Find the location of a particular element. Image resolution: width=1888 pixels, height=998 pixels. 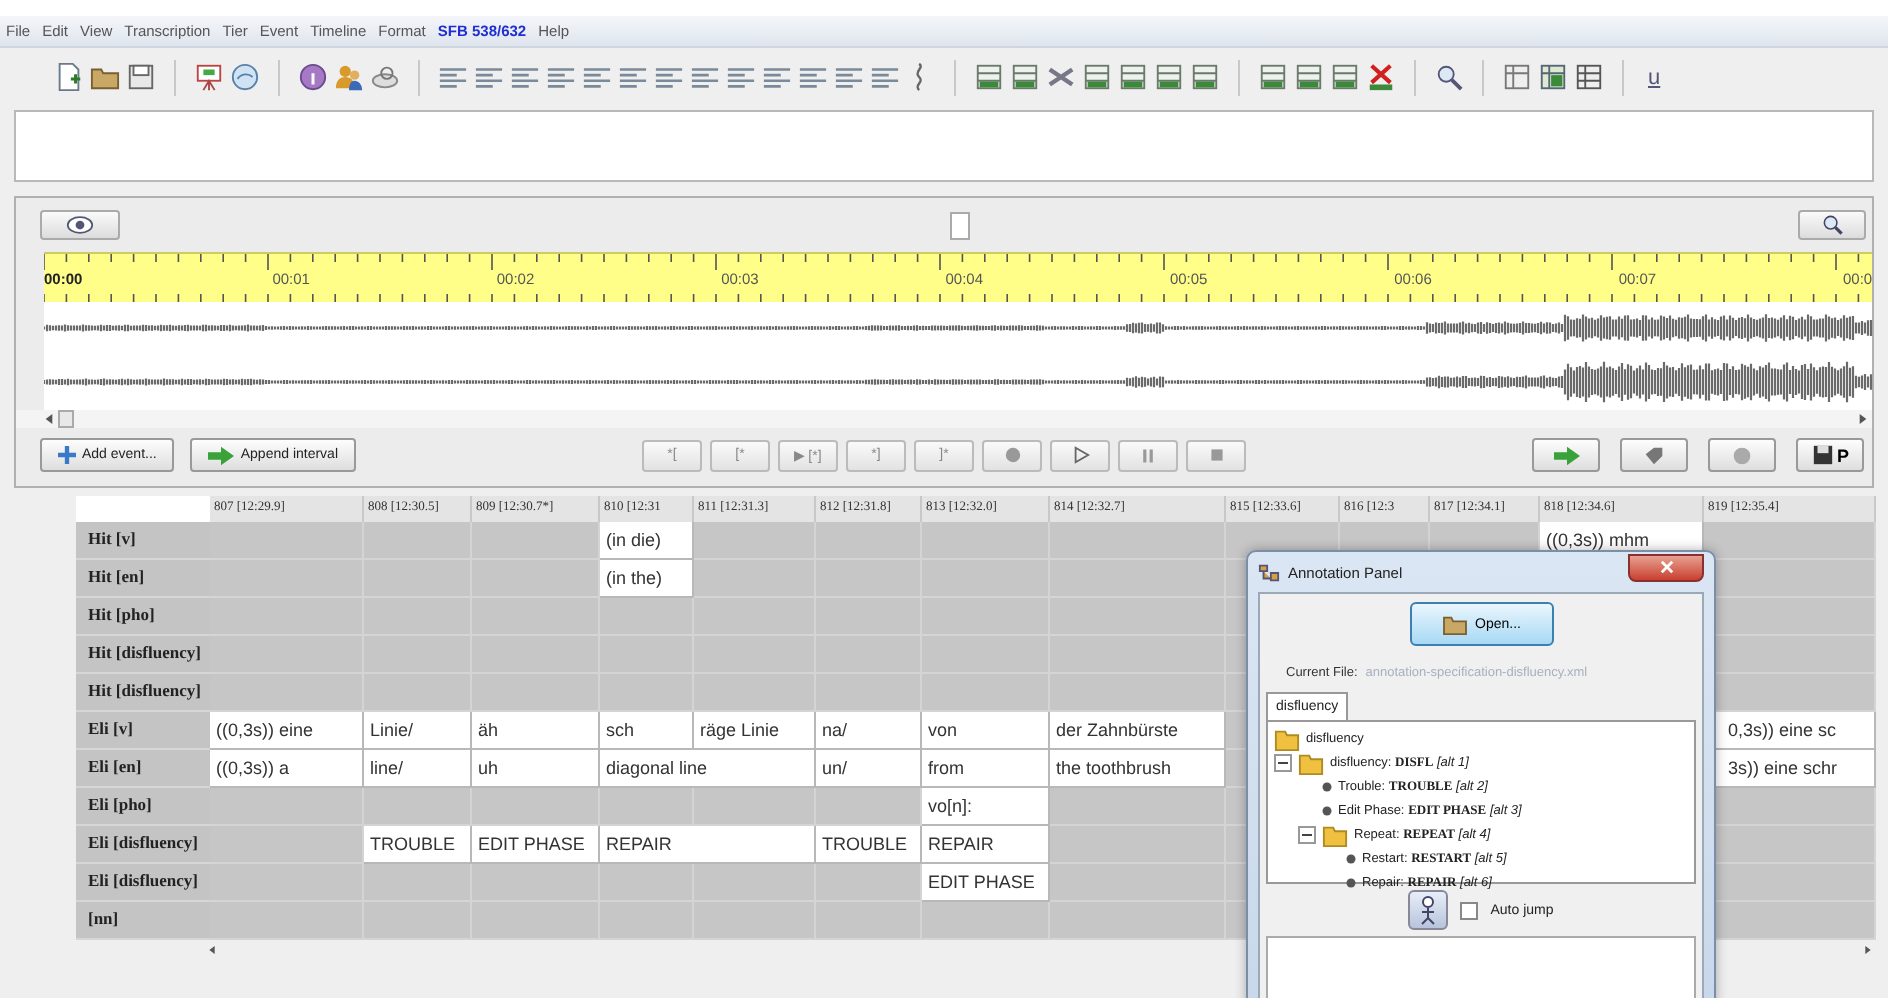

tier-label: Eli [pho] is located at coordinates (143, 807).